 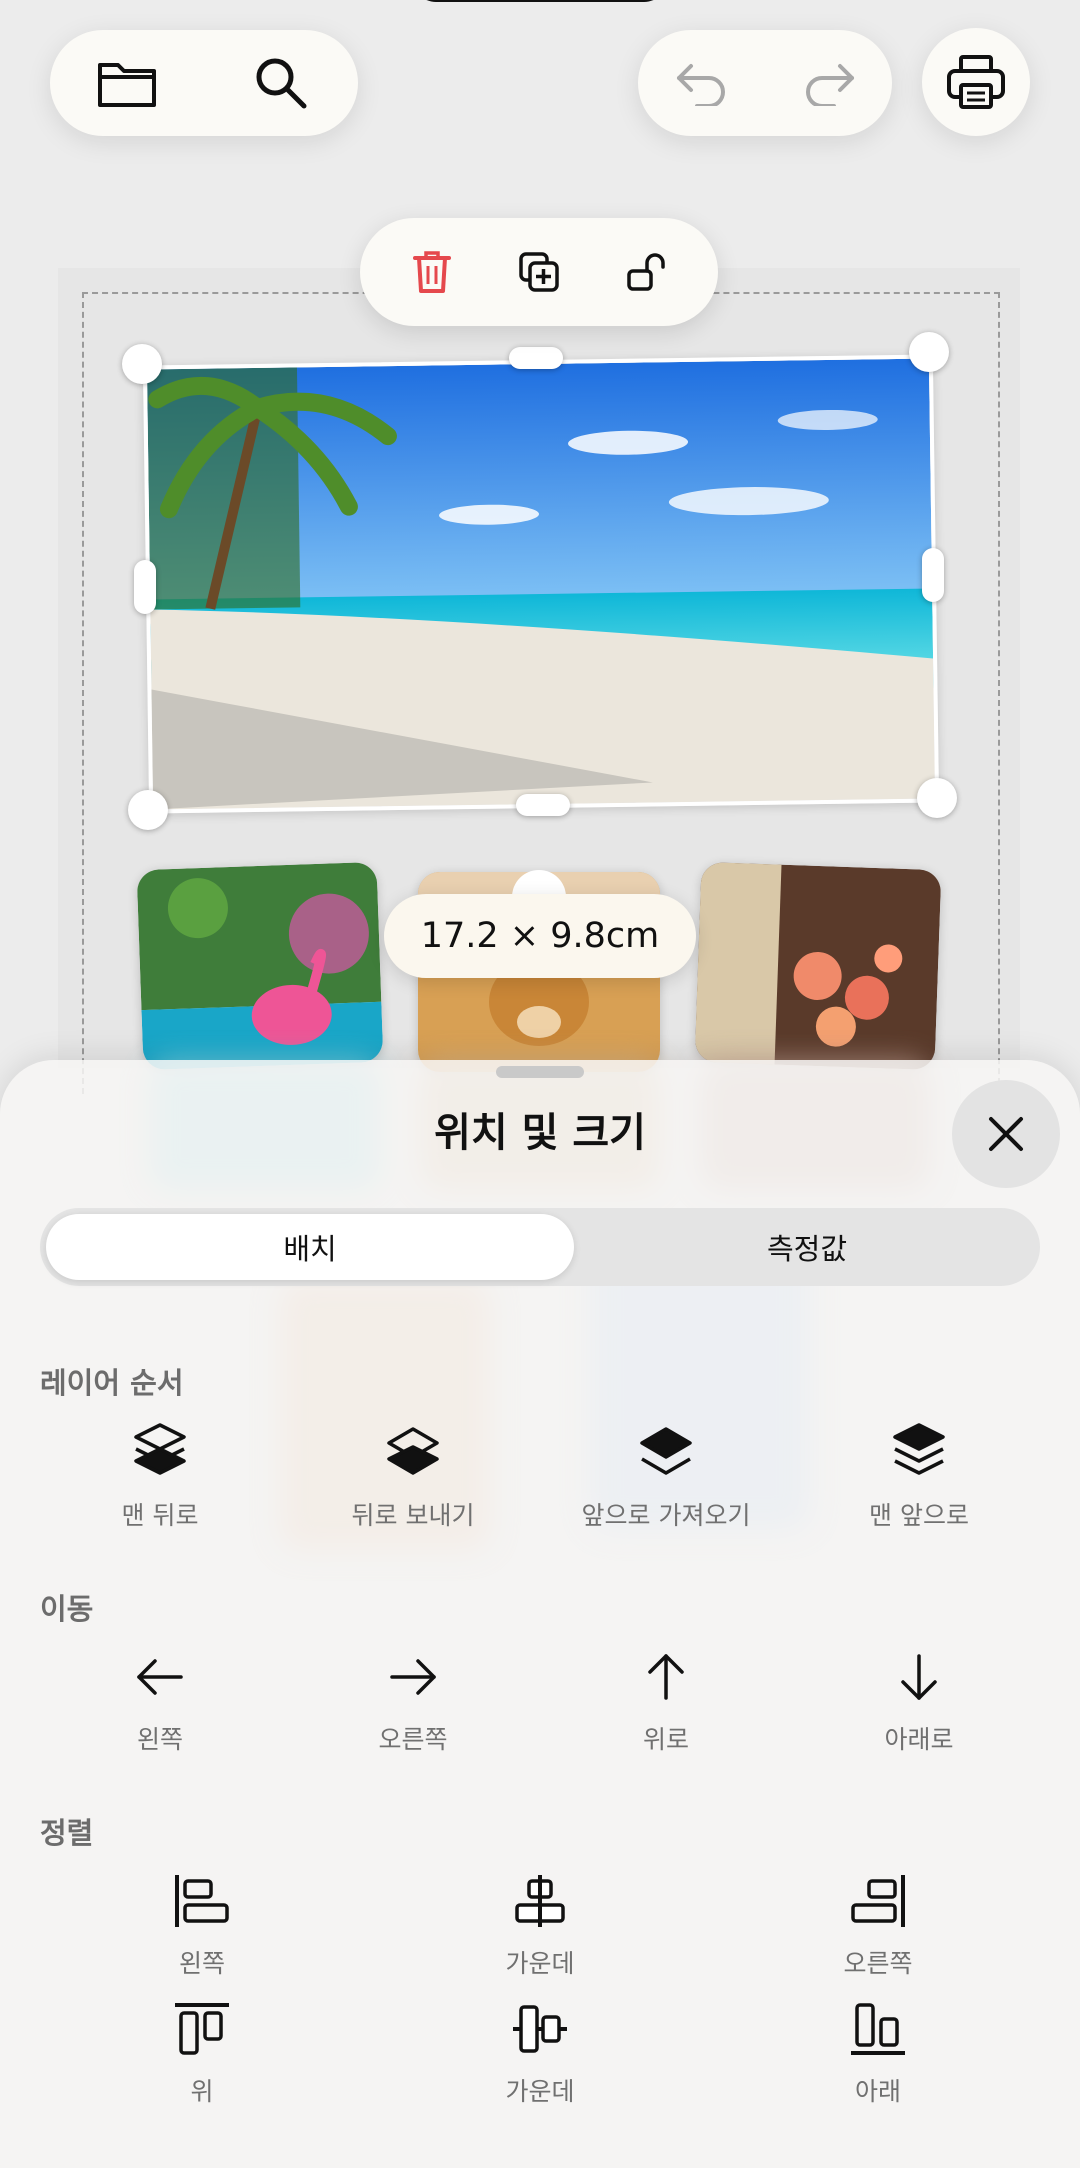 I want to click on bring-to-front-button: 맨 앞으로, so click(x=919, y=1475).